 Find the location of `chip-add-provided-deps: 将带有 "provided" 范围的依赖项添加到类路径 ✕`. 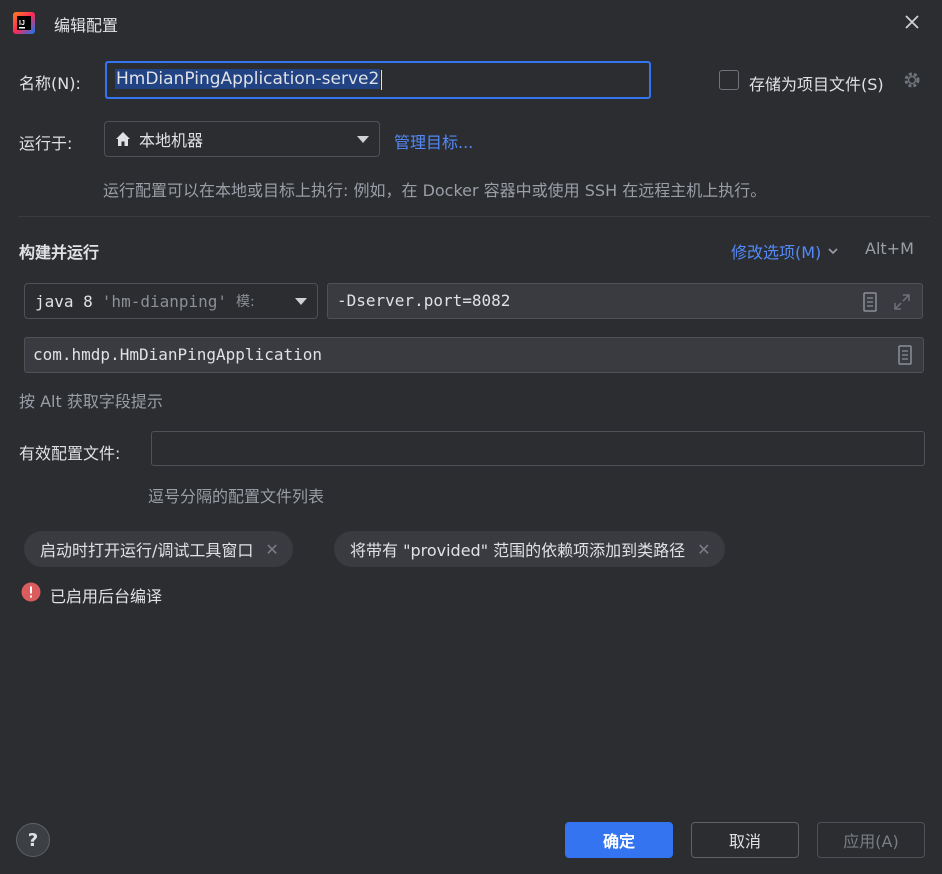

chip-add-provided-deps: 将带有 "provided" 范围的依赖项添加到类路径 ✕ is located at coordinates (529, 549).